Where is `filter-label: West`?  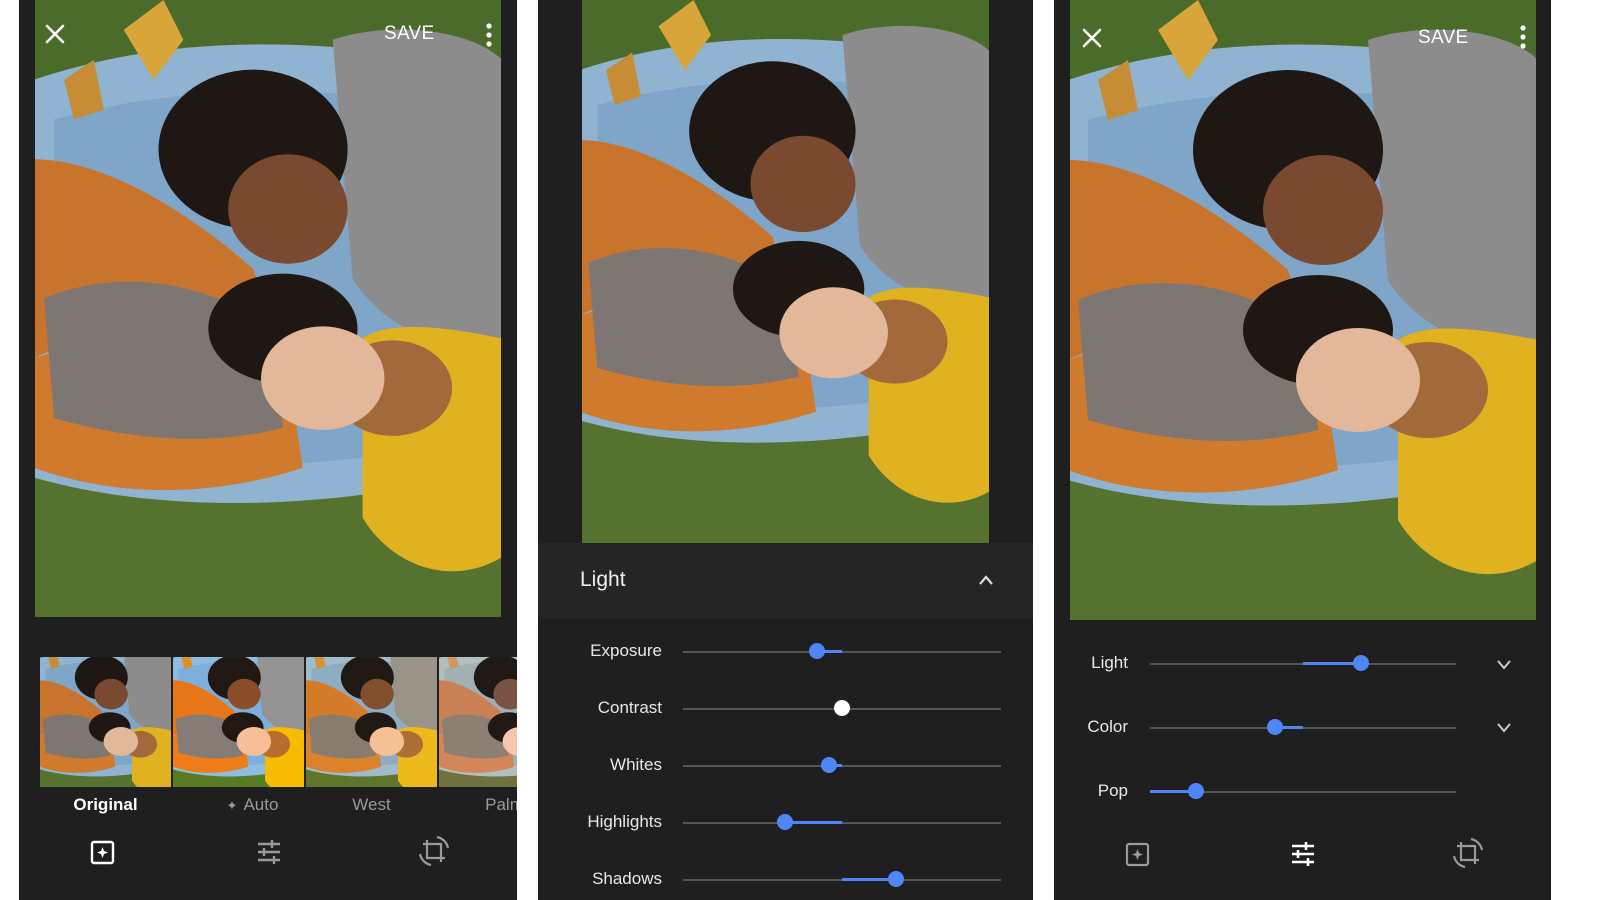 filter-label: West is located at coordinates (371, 804).